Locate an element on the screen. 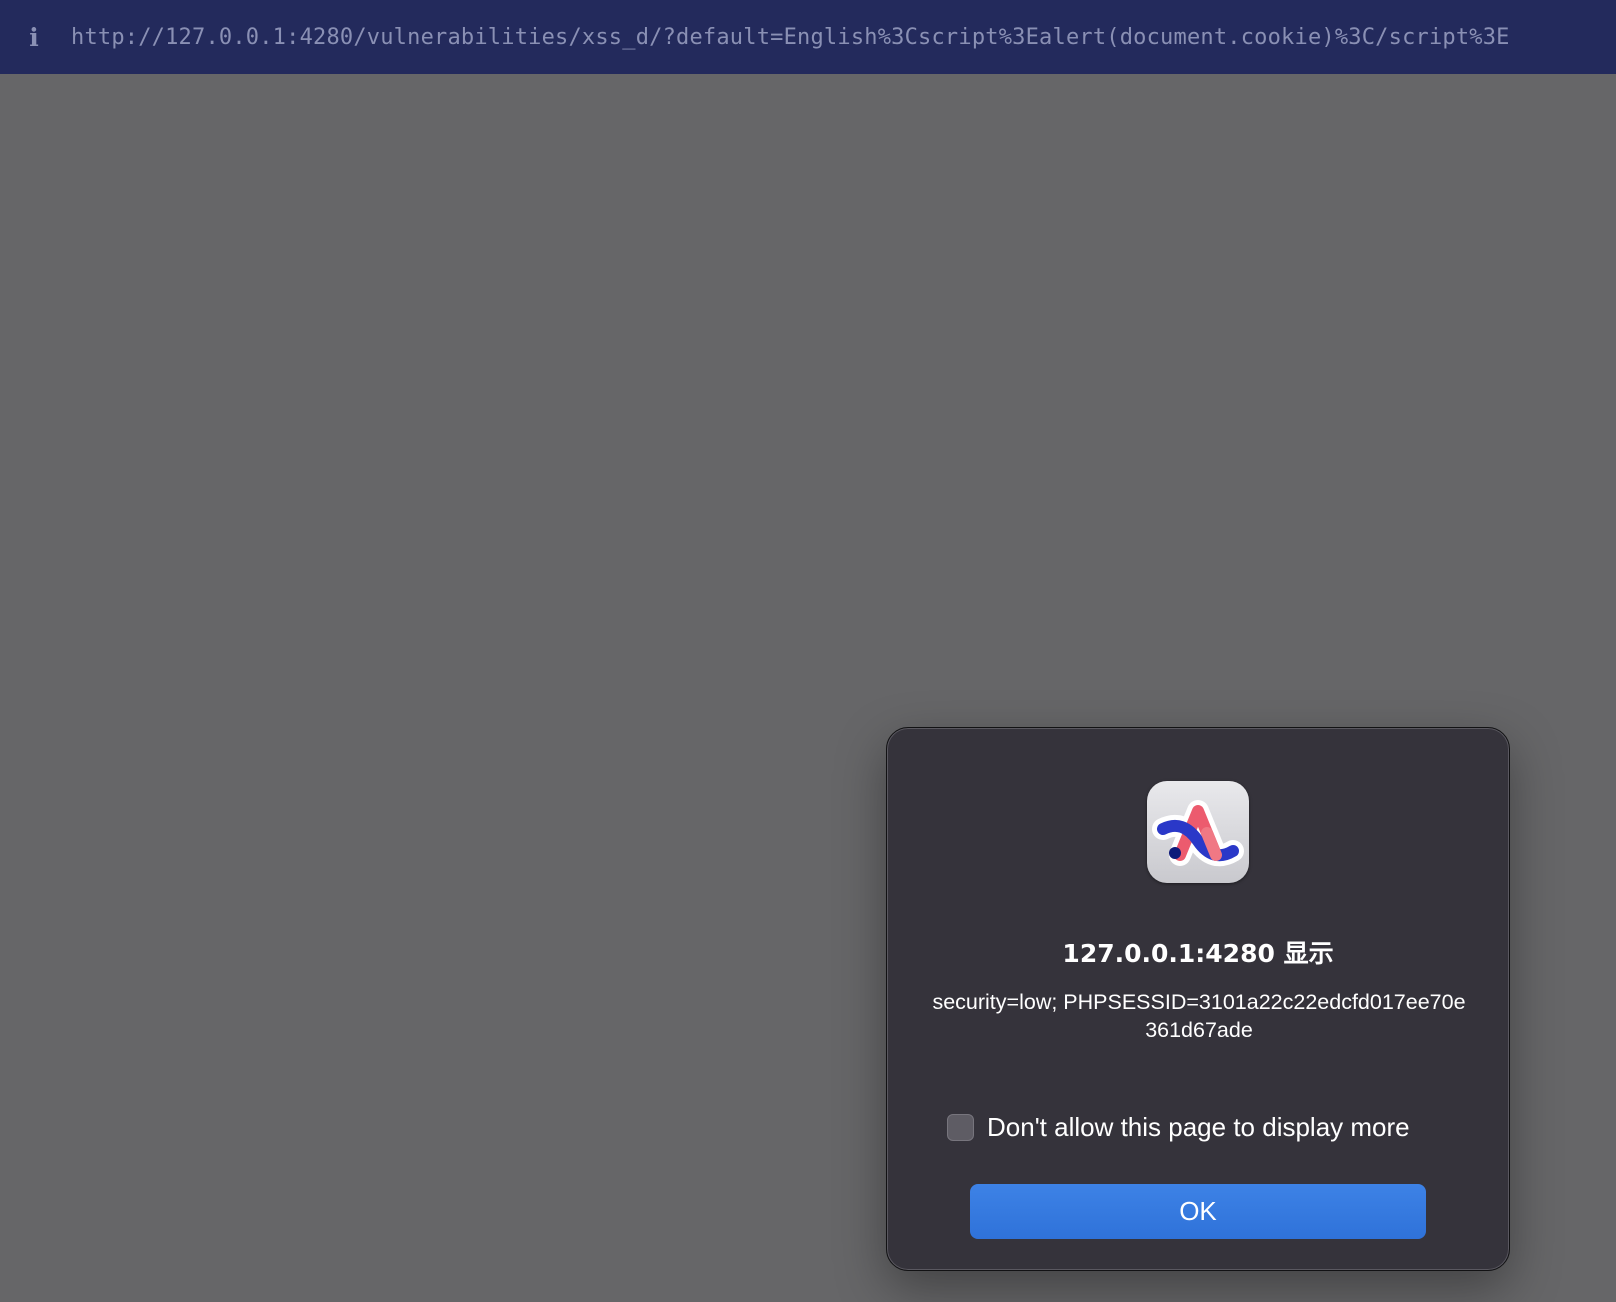 Image resolution: width=1616 pixels, height=1302 pixels. dont-allow-row: Don't allow this page to display more is located at coordinates (1178, 1127).